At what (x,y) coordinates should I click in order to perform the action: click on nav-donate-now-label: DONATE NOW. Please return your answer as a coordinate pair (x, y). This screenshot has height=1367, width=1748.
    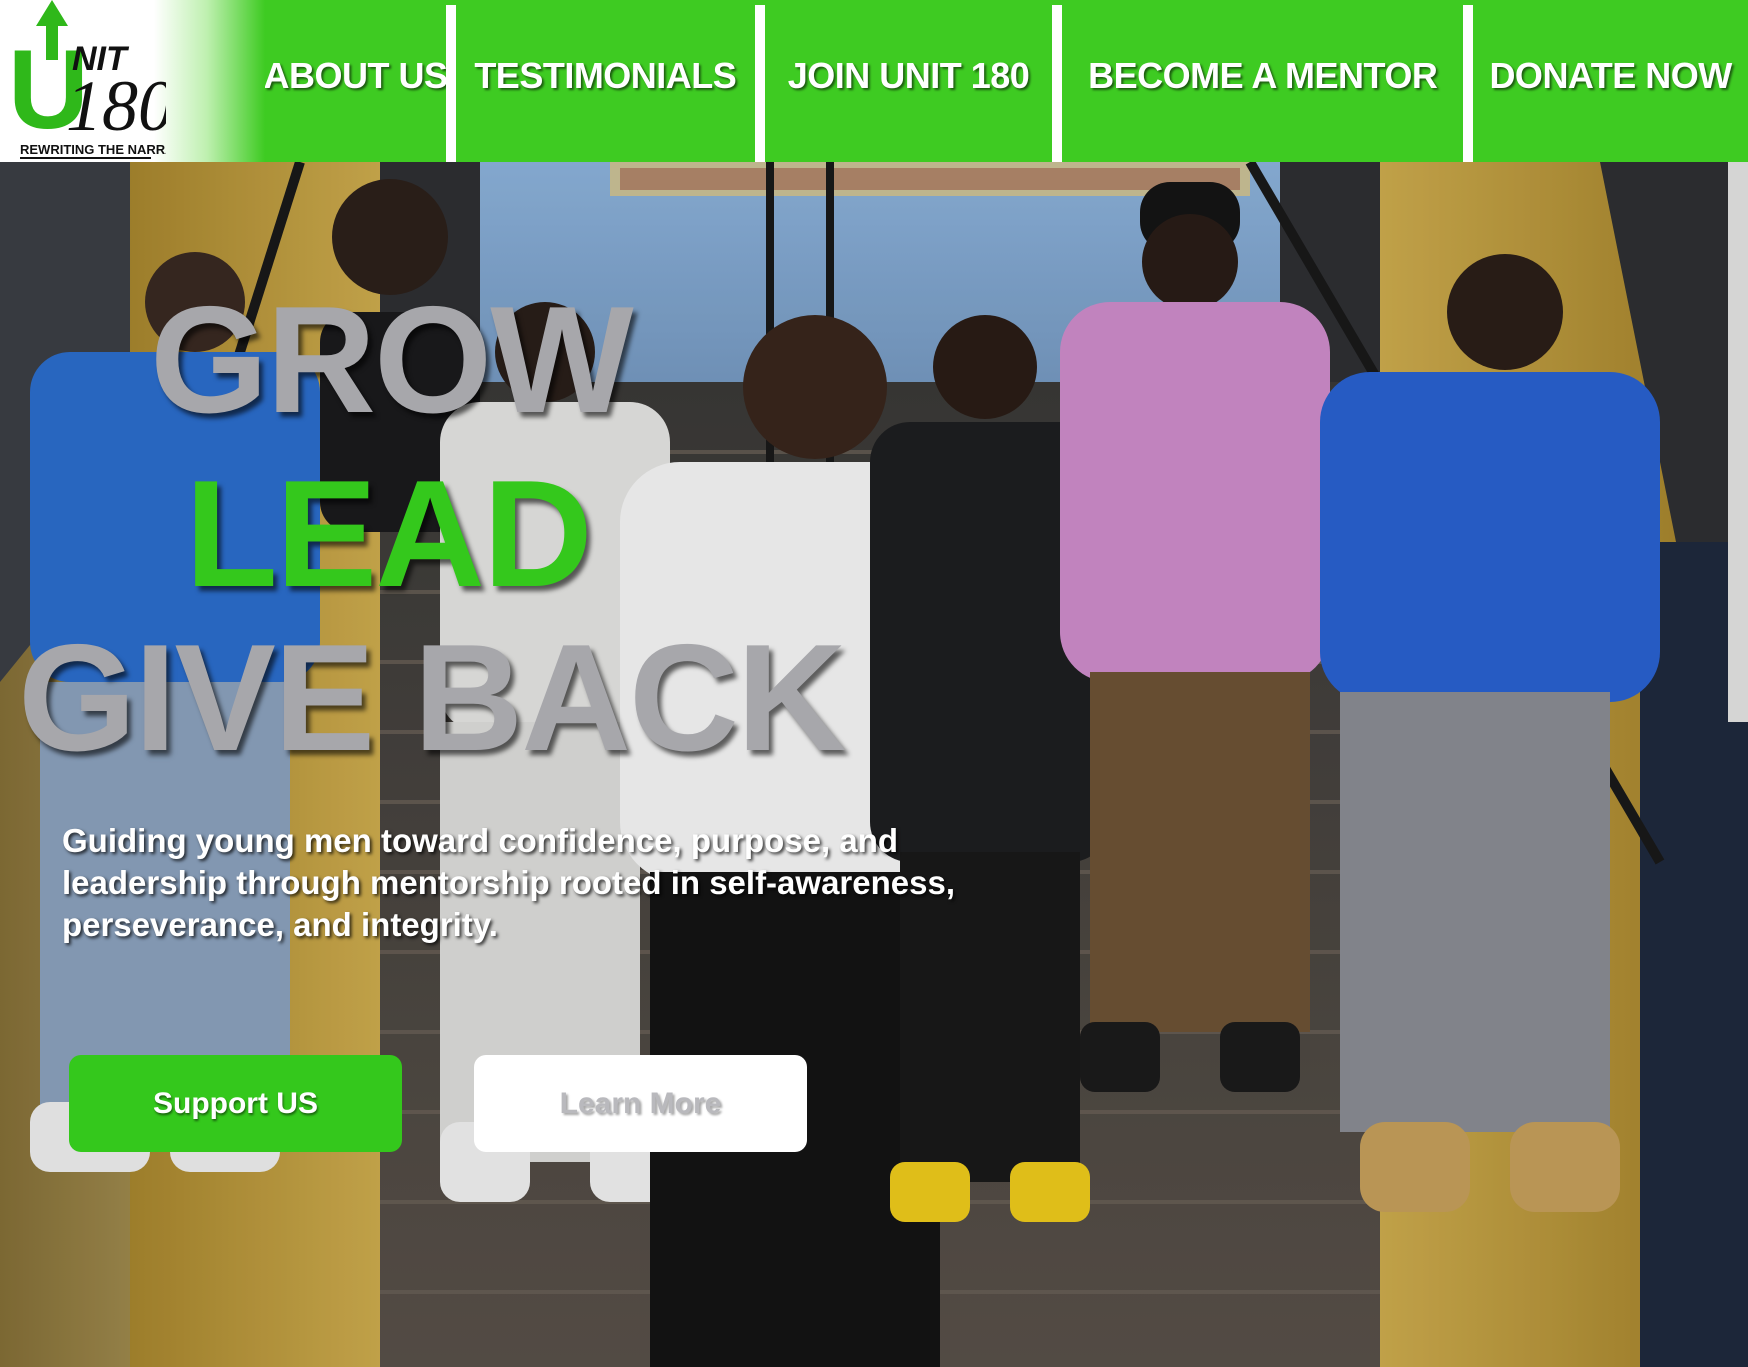
    Looking at the image, I should click on (1610, 75).